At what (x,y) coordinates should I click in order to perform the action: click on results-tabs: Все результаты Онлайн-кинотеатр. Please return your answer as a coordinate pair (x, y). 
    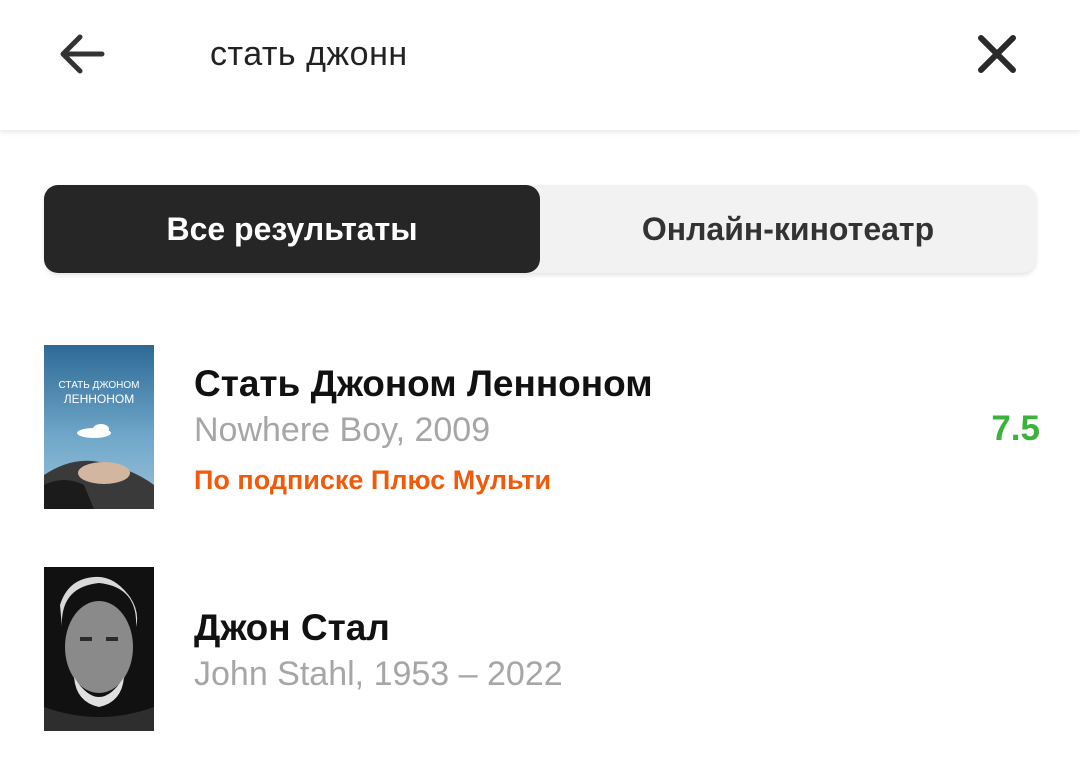
    Looking at the image, I should click on (540, 229).